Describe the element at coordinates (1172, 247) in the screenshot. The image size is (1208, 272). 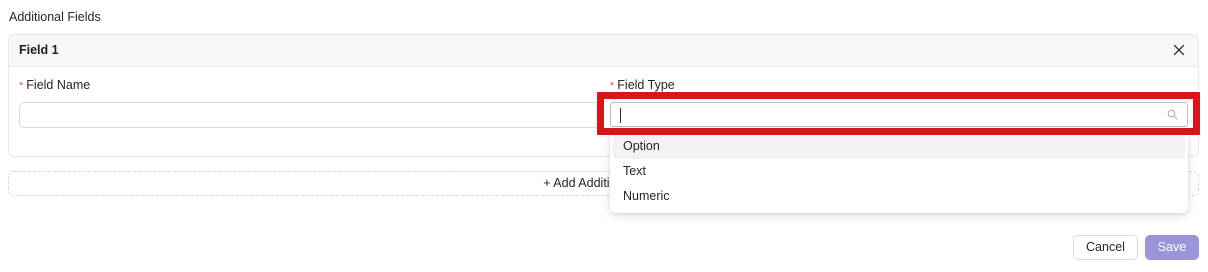
I see `save-button: Save` at that location.